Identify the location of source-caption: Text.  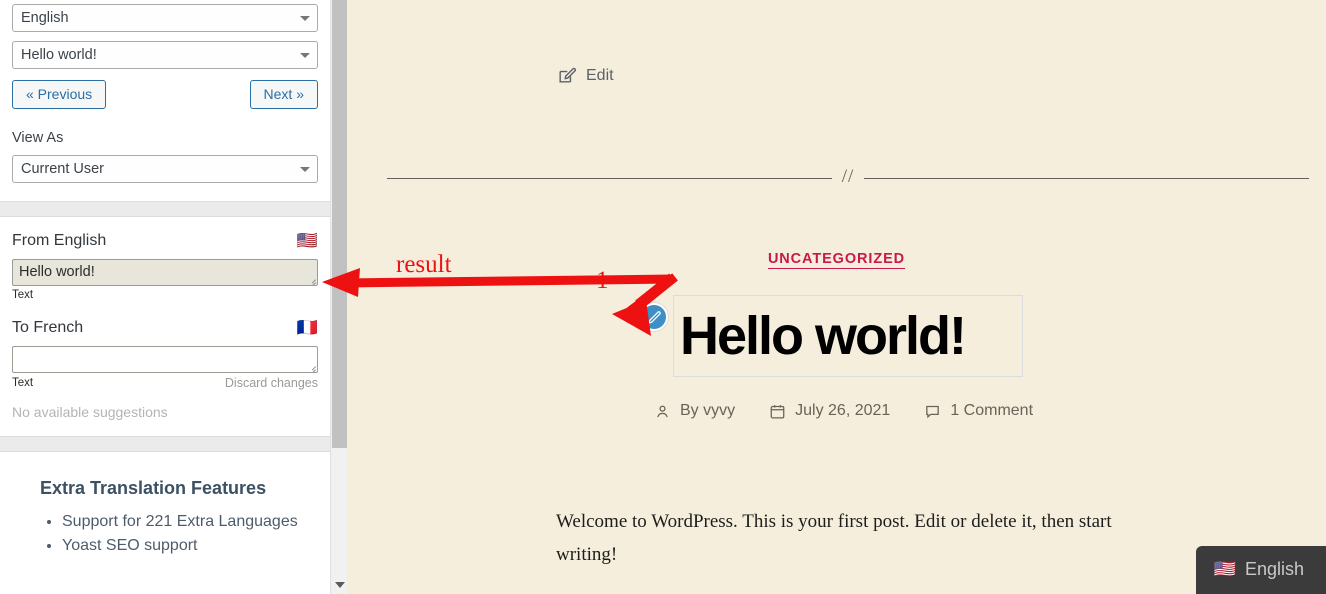
(23, 294).